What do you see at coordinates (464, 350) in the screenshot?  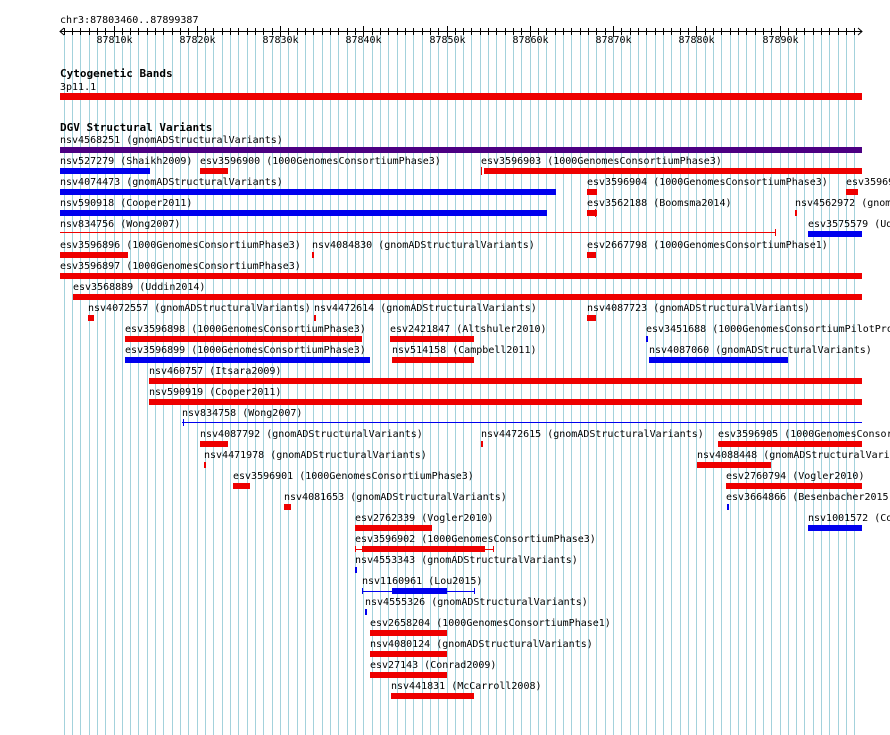 I see `feature-label: nsv514158 (Campbell2011)` at bounding box center [464, 350].